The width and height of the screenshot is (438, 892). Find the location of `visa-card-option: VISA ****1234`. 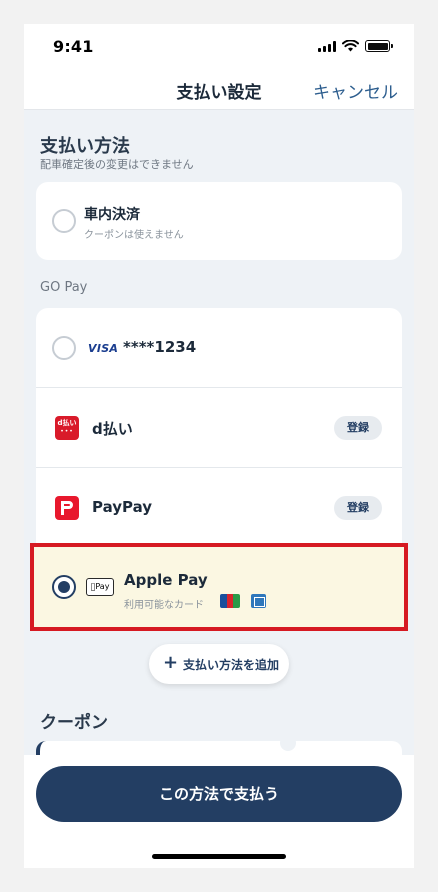

visa-card-option: VISA ****1234 is located at coordinates (219, 348).